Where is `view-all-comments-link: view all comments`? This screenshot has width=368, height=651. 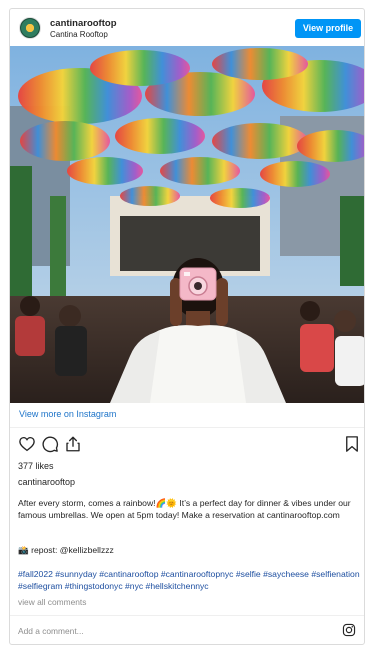
view-all-comments-link: view all comments is located at coordinates (52, 602).